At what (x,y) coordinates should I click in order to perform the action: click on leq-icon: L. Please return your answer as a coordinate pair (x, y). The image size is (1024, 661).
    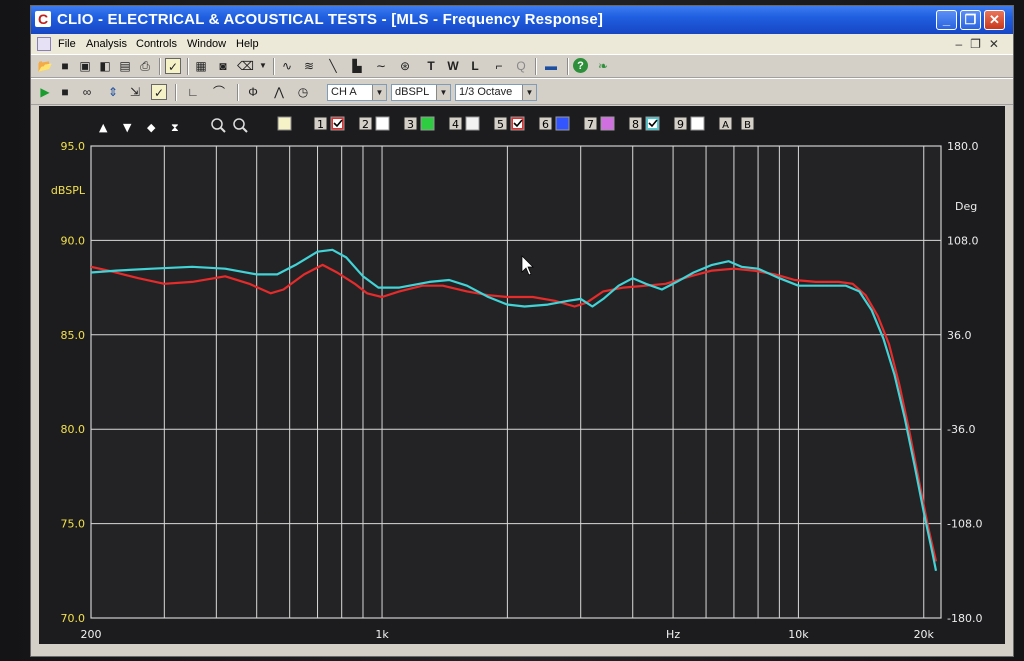
    Looking at the image, I should click on (475, 66).